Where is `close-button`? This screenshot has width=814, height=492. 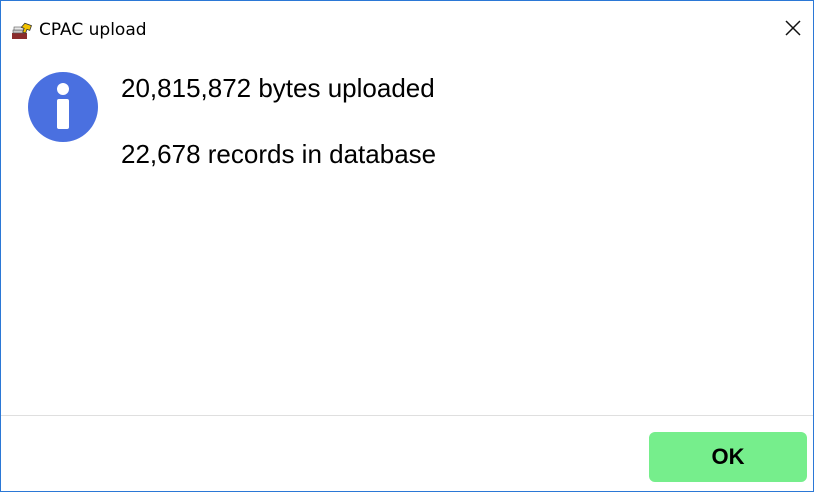 close-button is located at coordinates (793, 30).